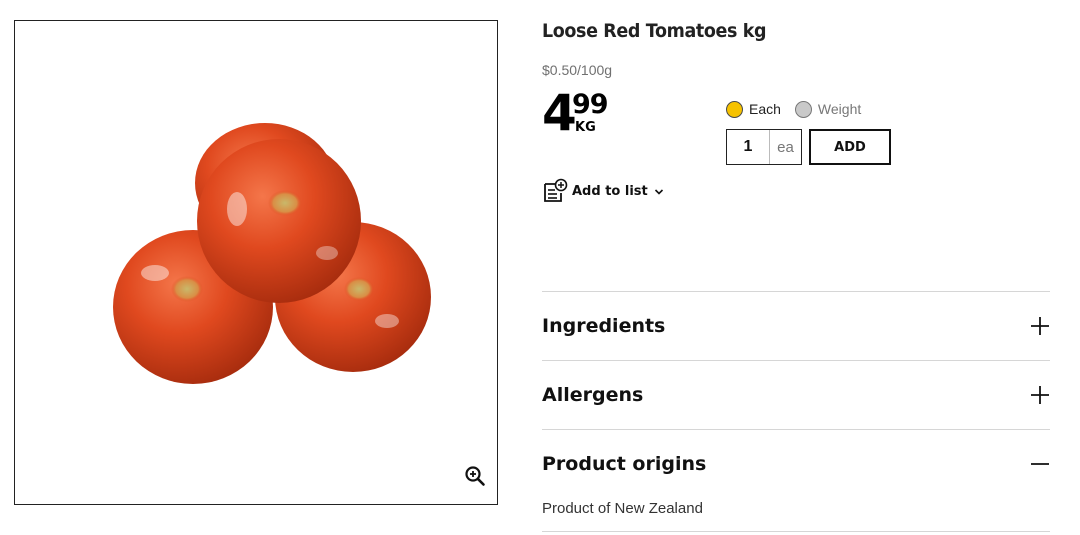 This screenshot has height=535, width=1080. What do you see at coordinates (475, 476) in the screenshot?
I see `zoom-in-icon` at bounding box center [475, 476].